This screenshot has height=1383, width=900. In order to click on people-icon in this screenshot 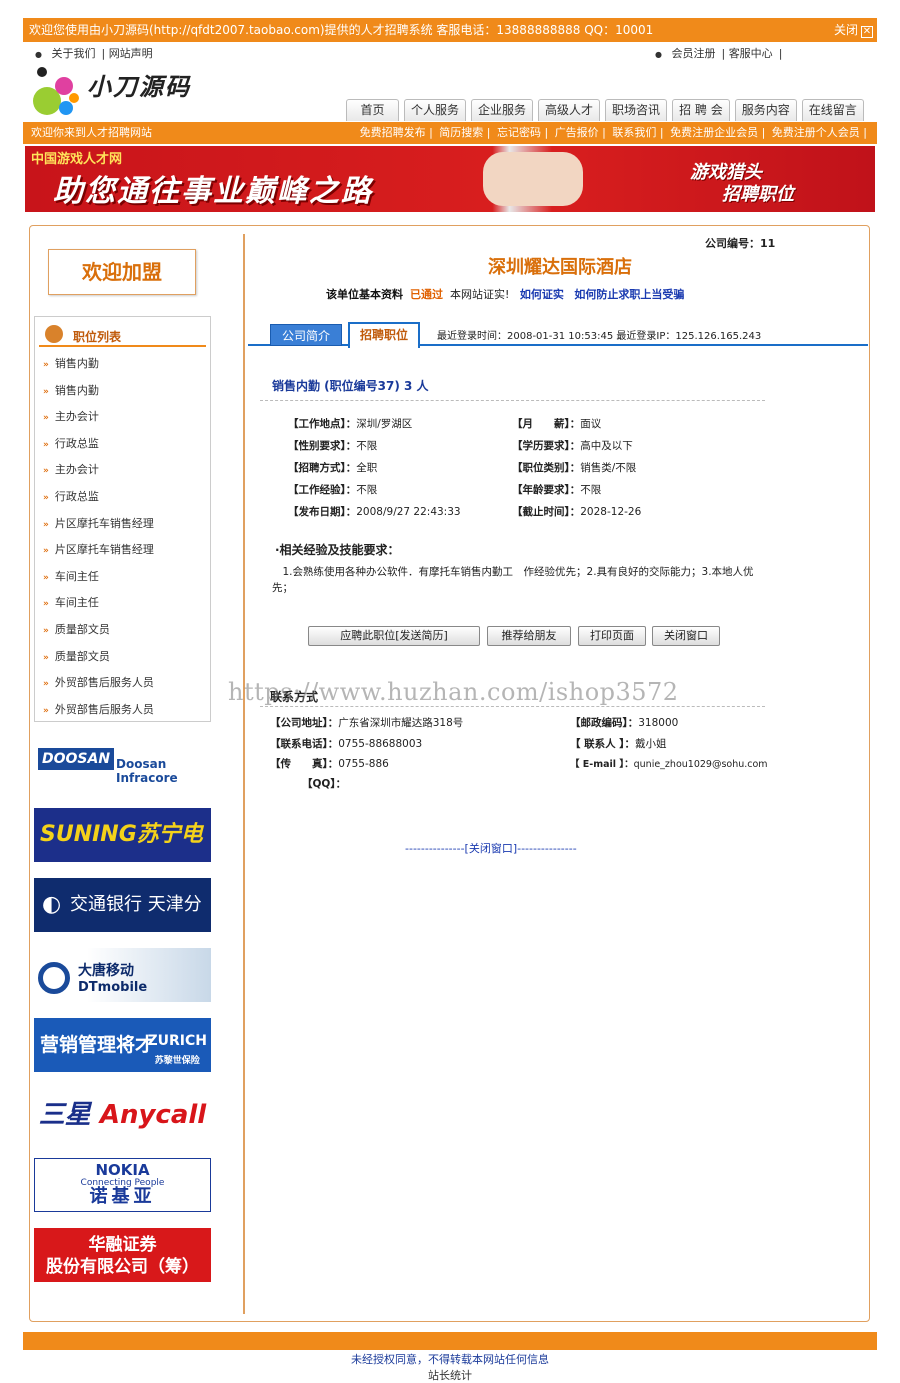, I will do `click(54, 334)`.